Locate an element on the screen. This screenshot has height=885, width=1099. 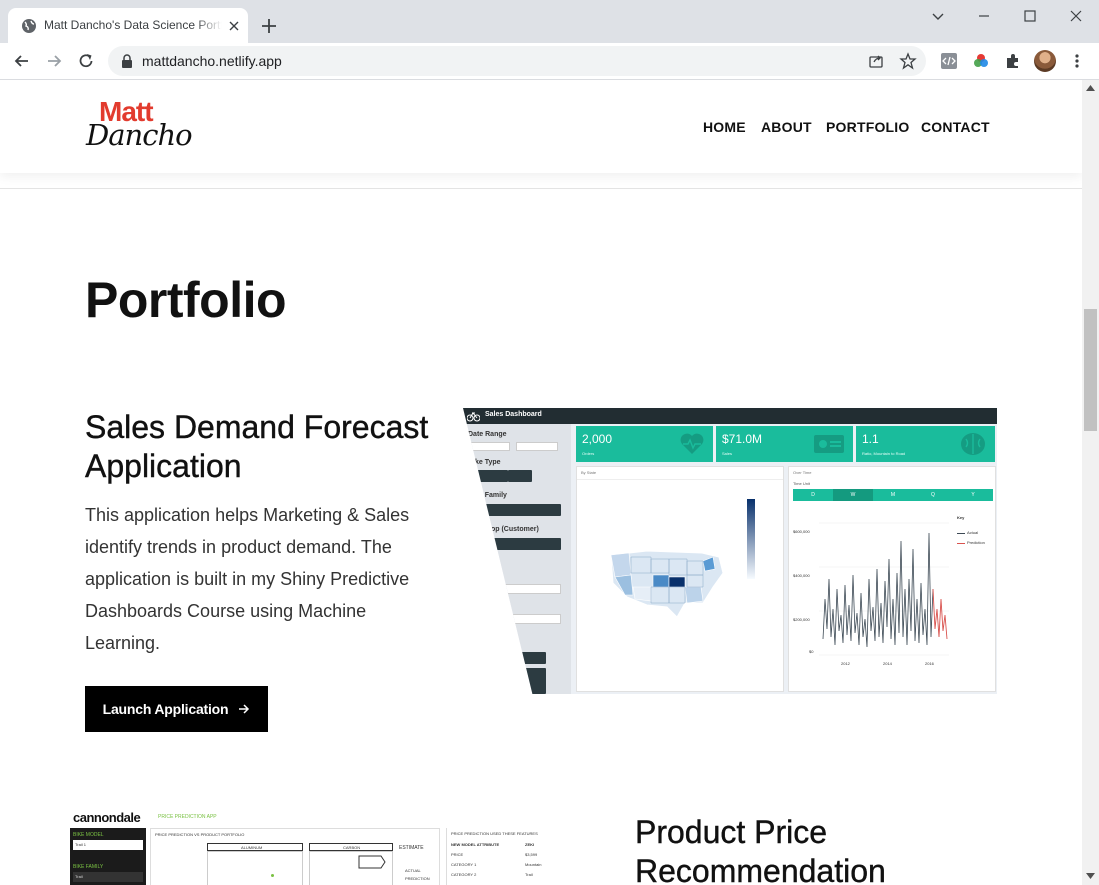
features-row-3-name: CATEGORY 2 is located at coordinates (464, 874).